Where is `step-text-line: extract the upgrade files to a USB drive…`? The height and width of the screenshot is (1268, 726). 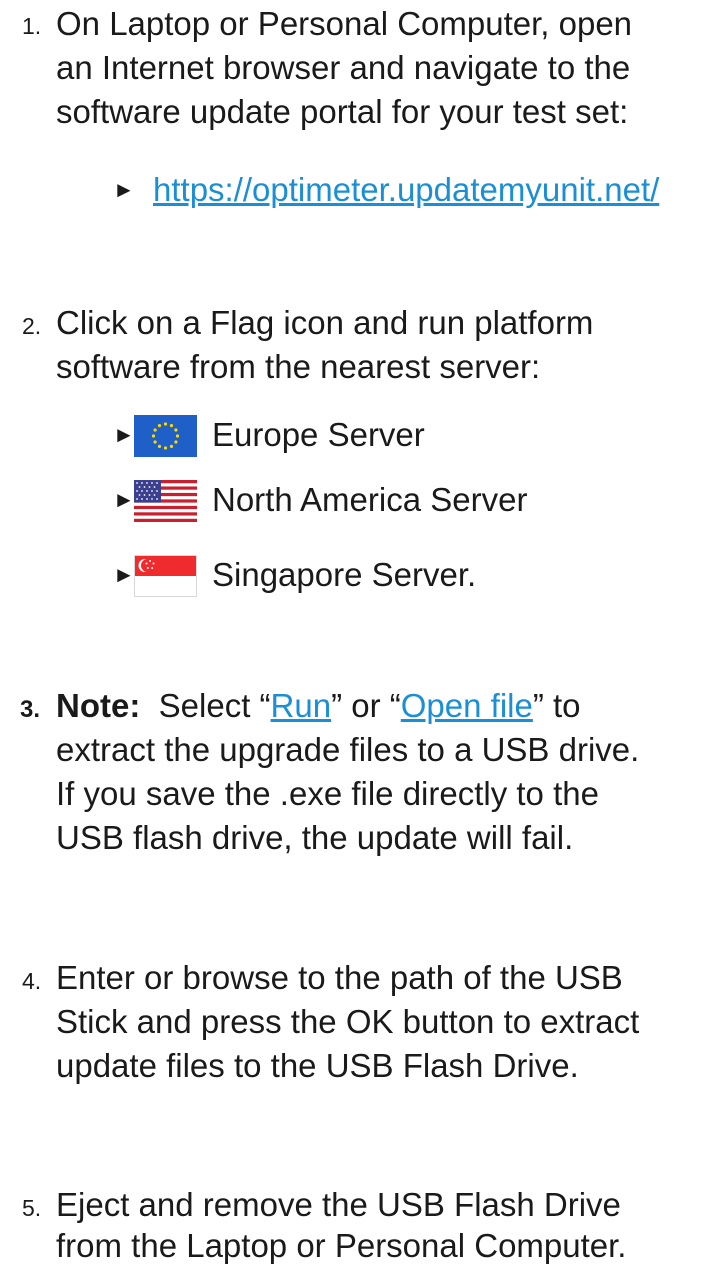 step-text-line: extract the upgrade files to a USB drive… is located at coordinates (348, 749).